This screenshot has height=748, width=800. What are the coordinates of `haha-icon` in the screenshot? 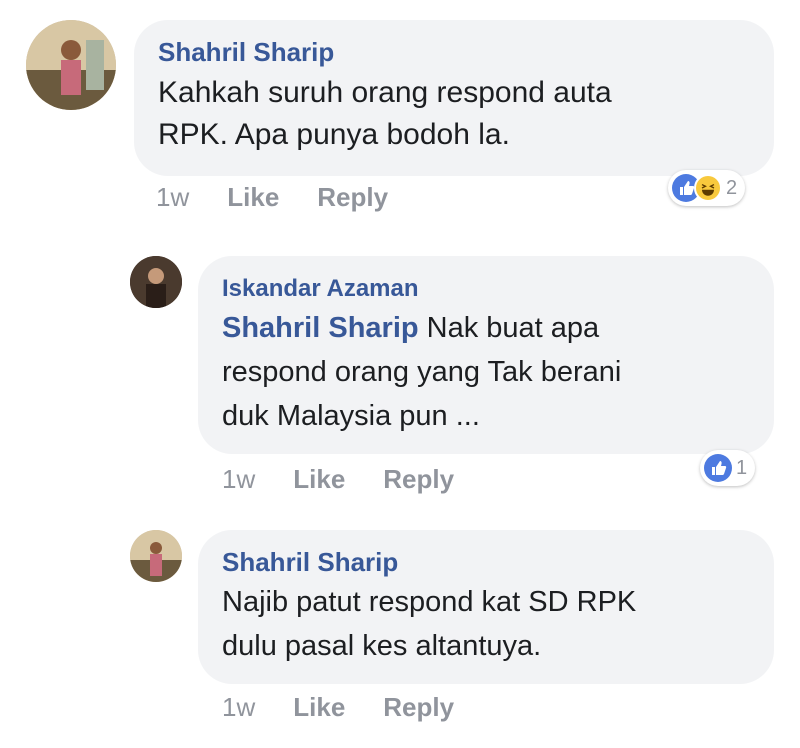 It's located at (708, 188).